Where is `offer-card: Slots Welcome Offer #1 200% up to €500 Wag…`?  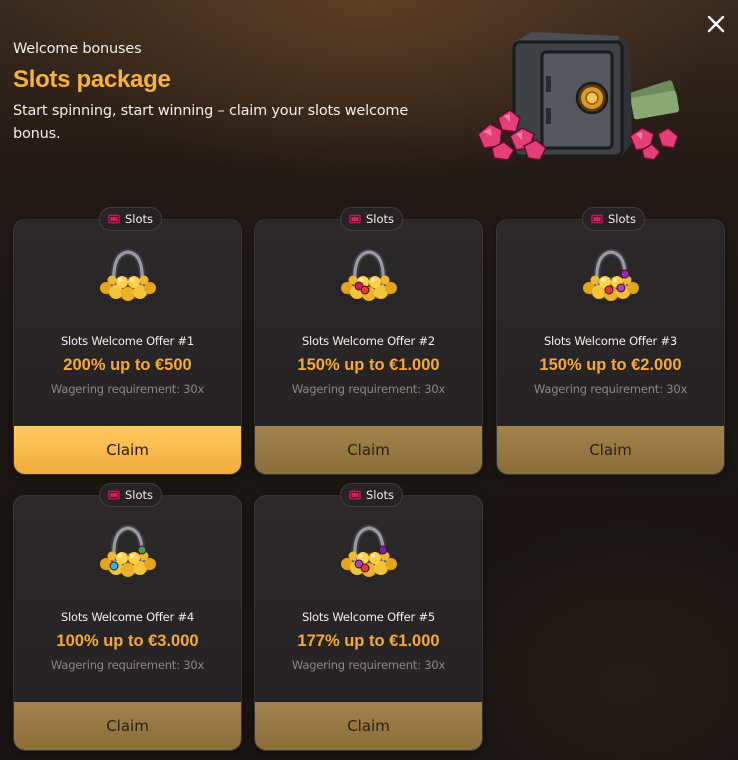 offer-card: Slots Welcome Offer #1 200% up to €500 Wag… is located at coordinates (127, 347).